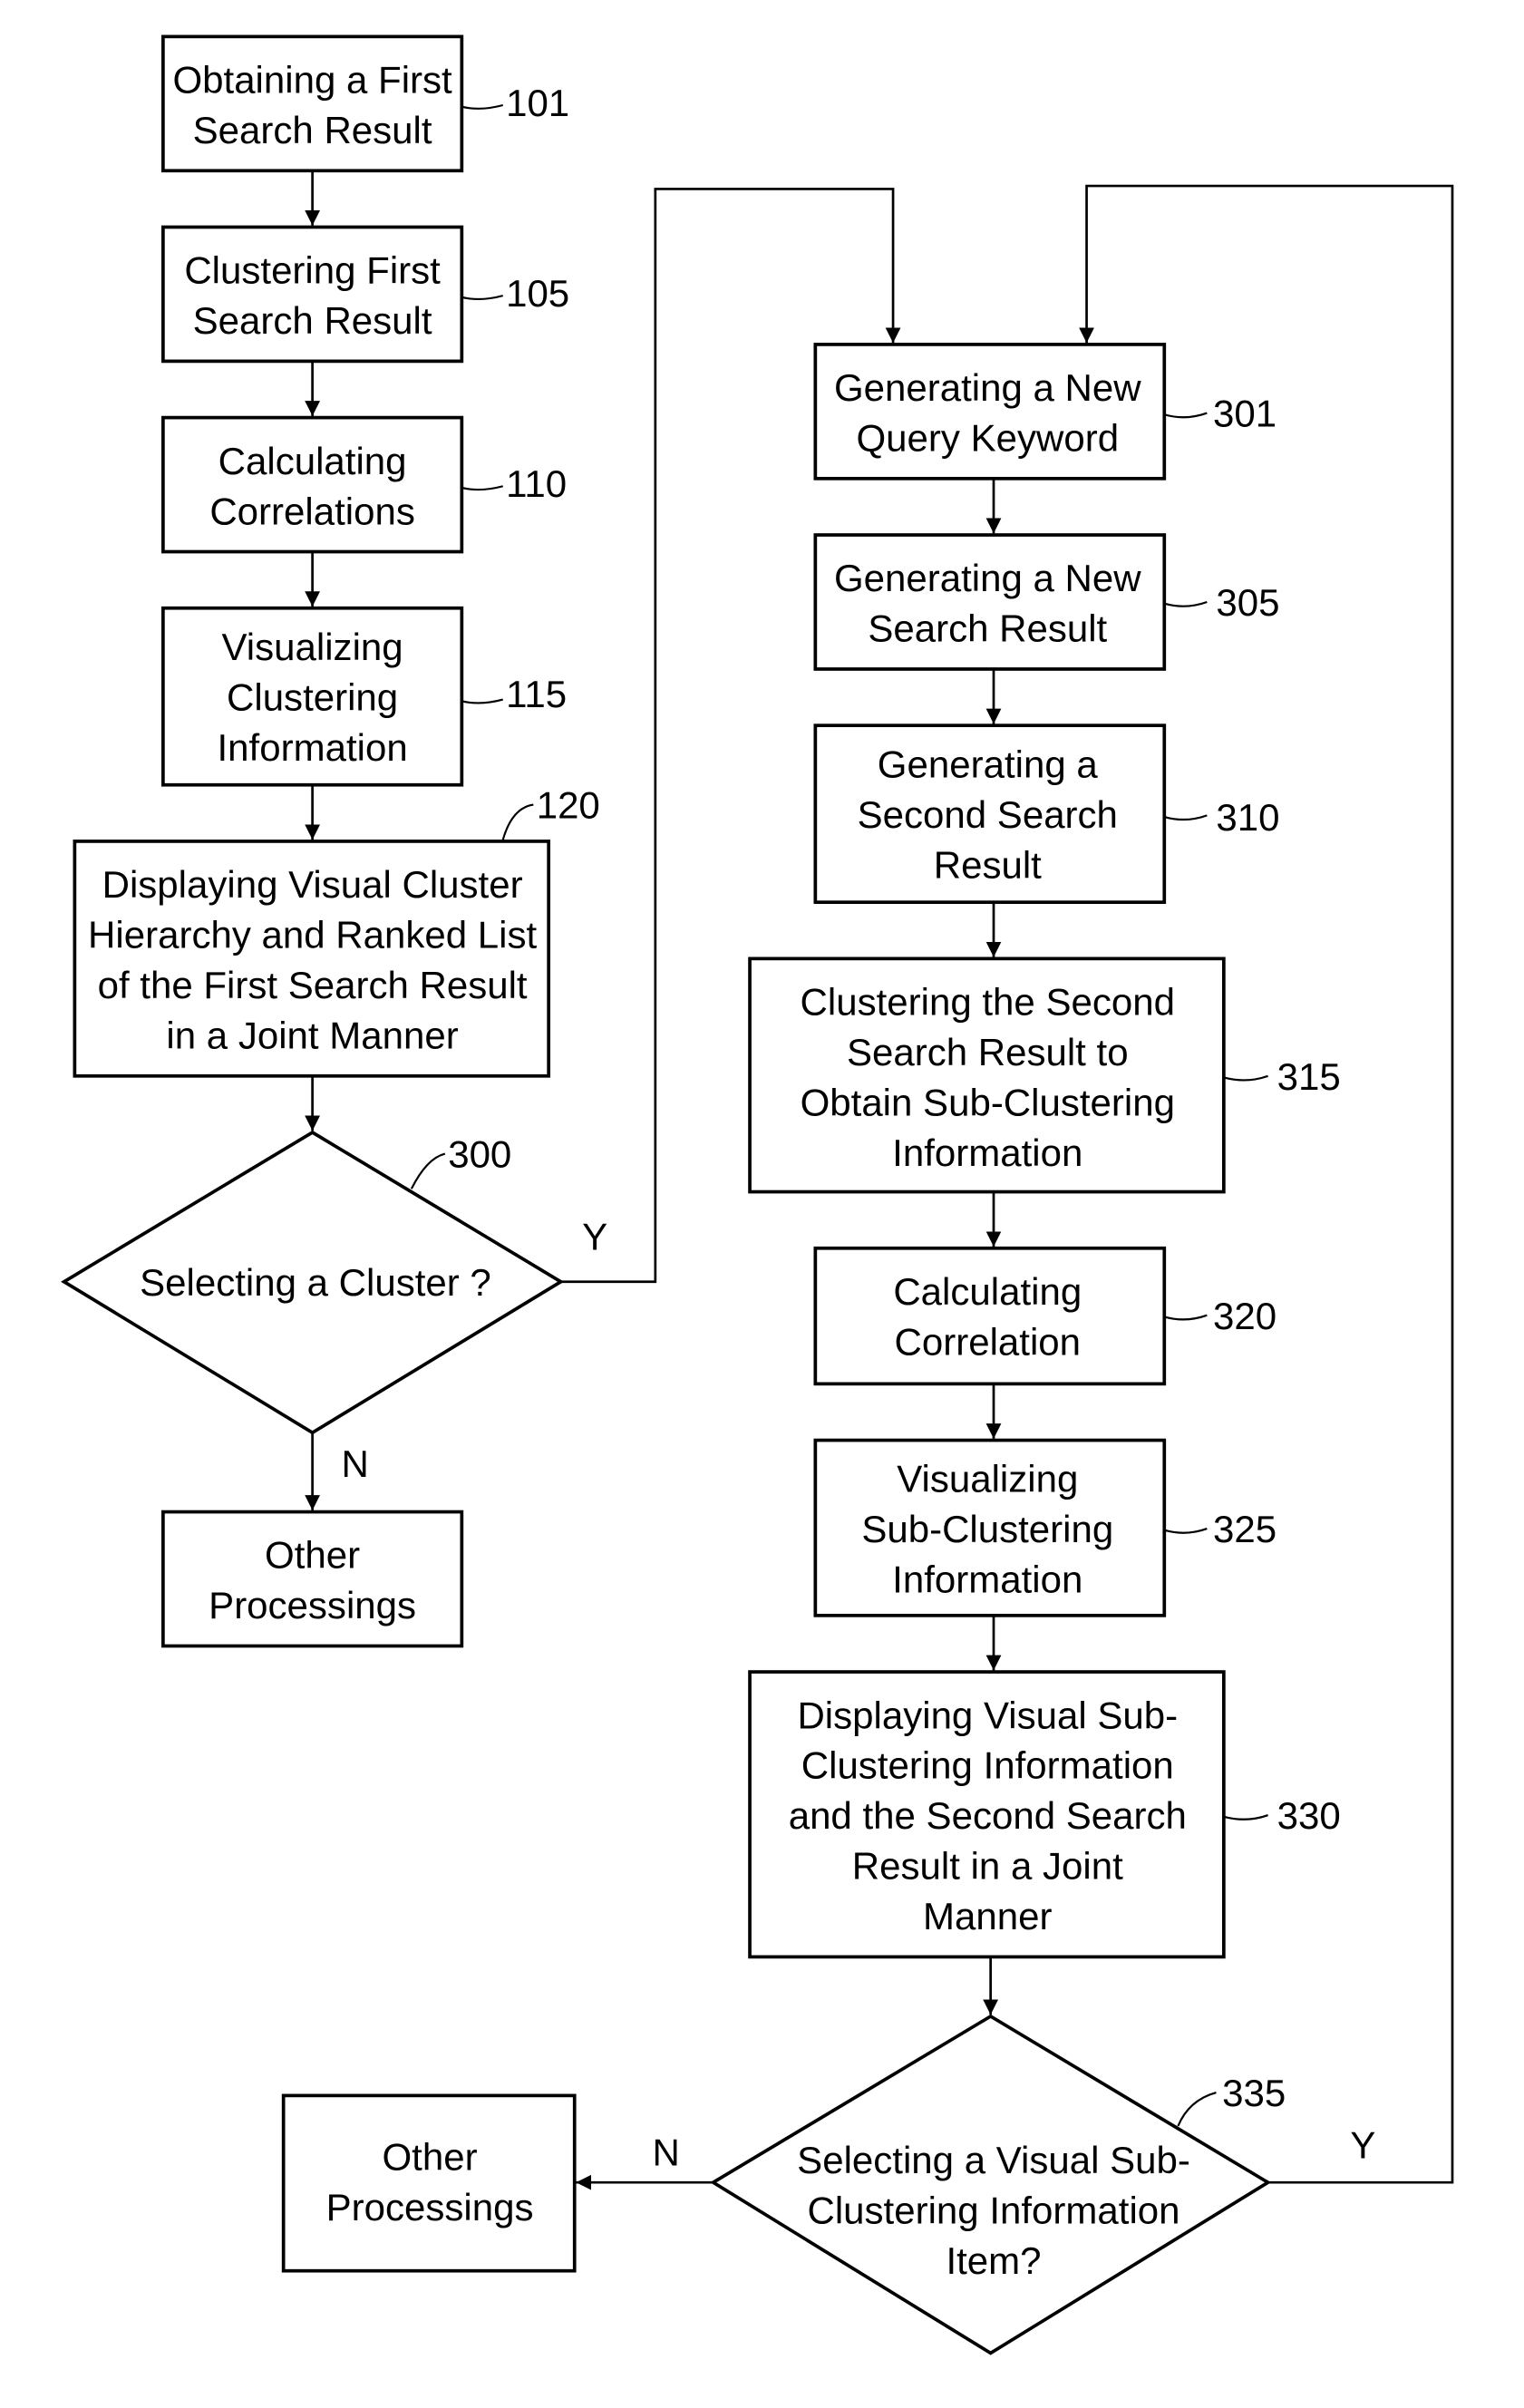  What do you see at coordinates (315, 1282) in the screenshot?
I see `decision-label: Selecting a Cluster ?` at bounding box center [315, 1282].